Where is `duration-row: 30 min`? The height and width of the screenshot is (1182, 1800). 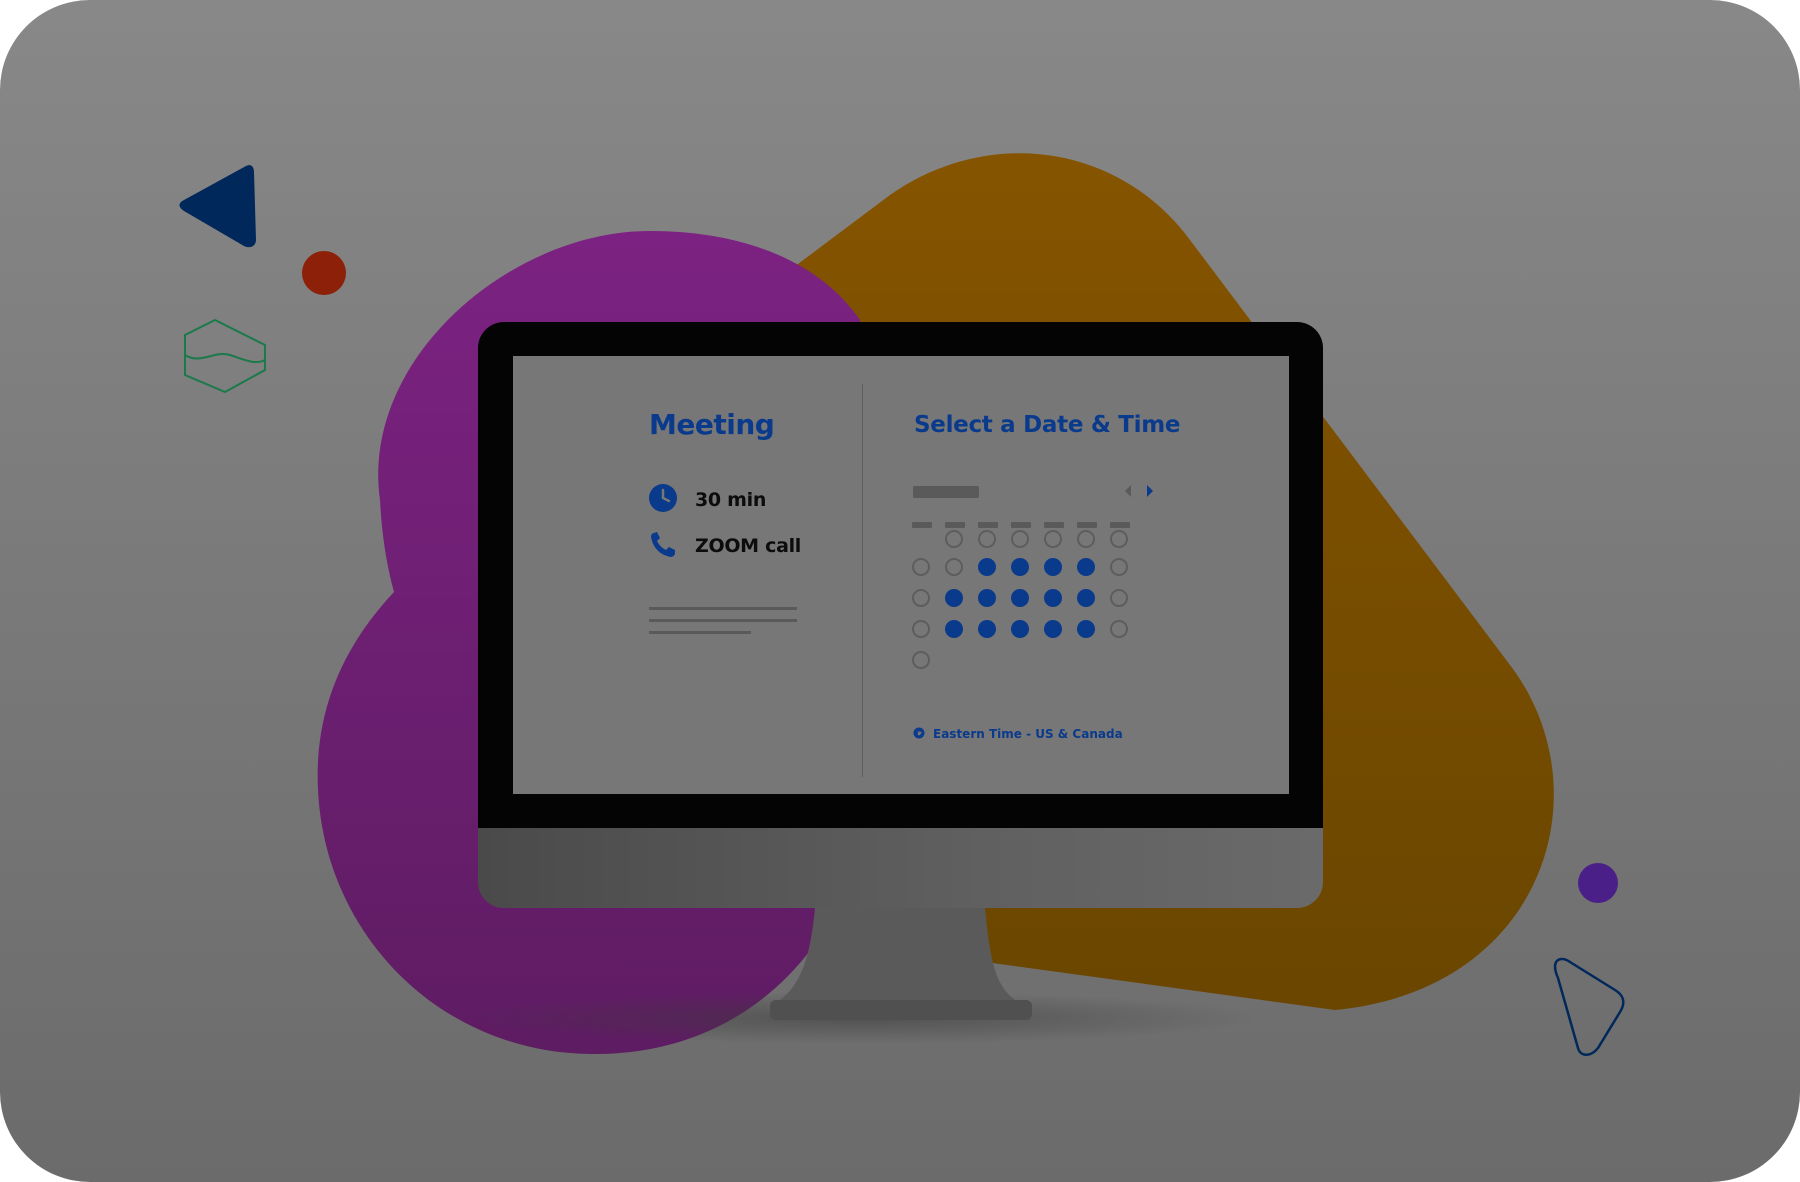
duration-row: 30 min is located at coordinates (707, 500).